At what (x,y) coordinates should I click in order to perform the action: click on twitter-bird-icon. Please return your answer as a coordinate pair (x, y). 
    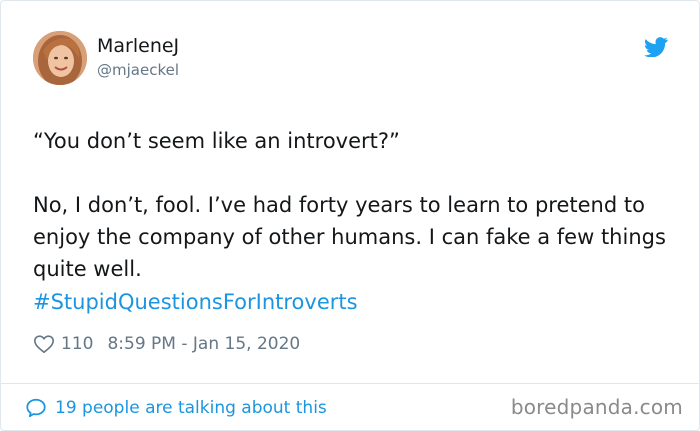
    Looking at the image, I should click on (656, 47).